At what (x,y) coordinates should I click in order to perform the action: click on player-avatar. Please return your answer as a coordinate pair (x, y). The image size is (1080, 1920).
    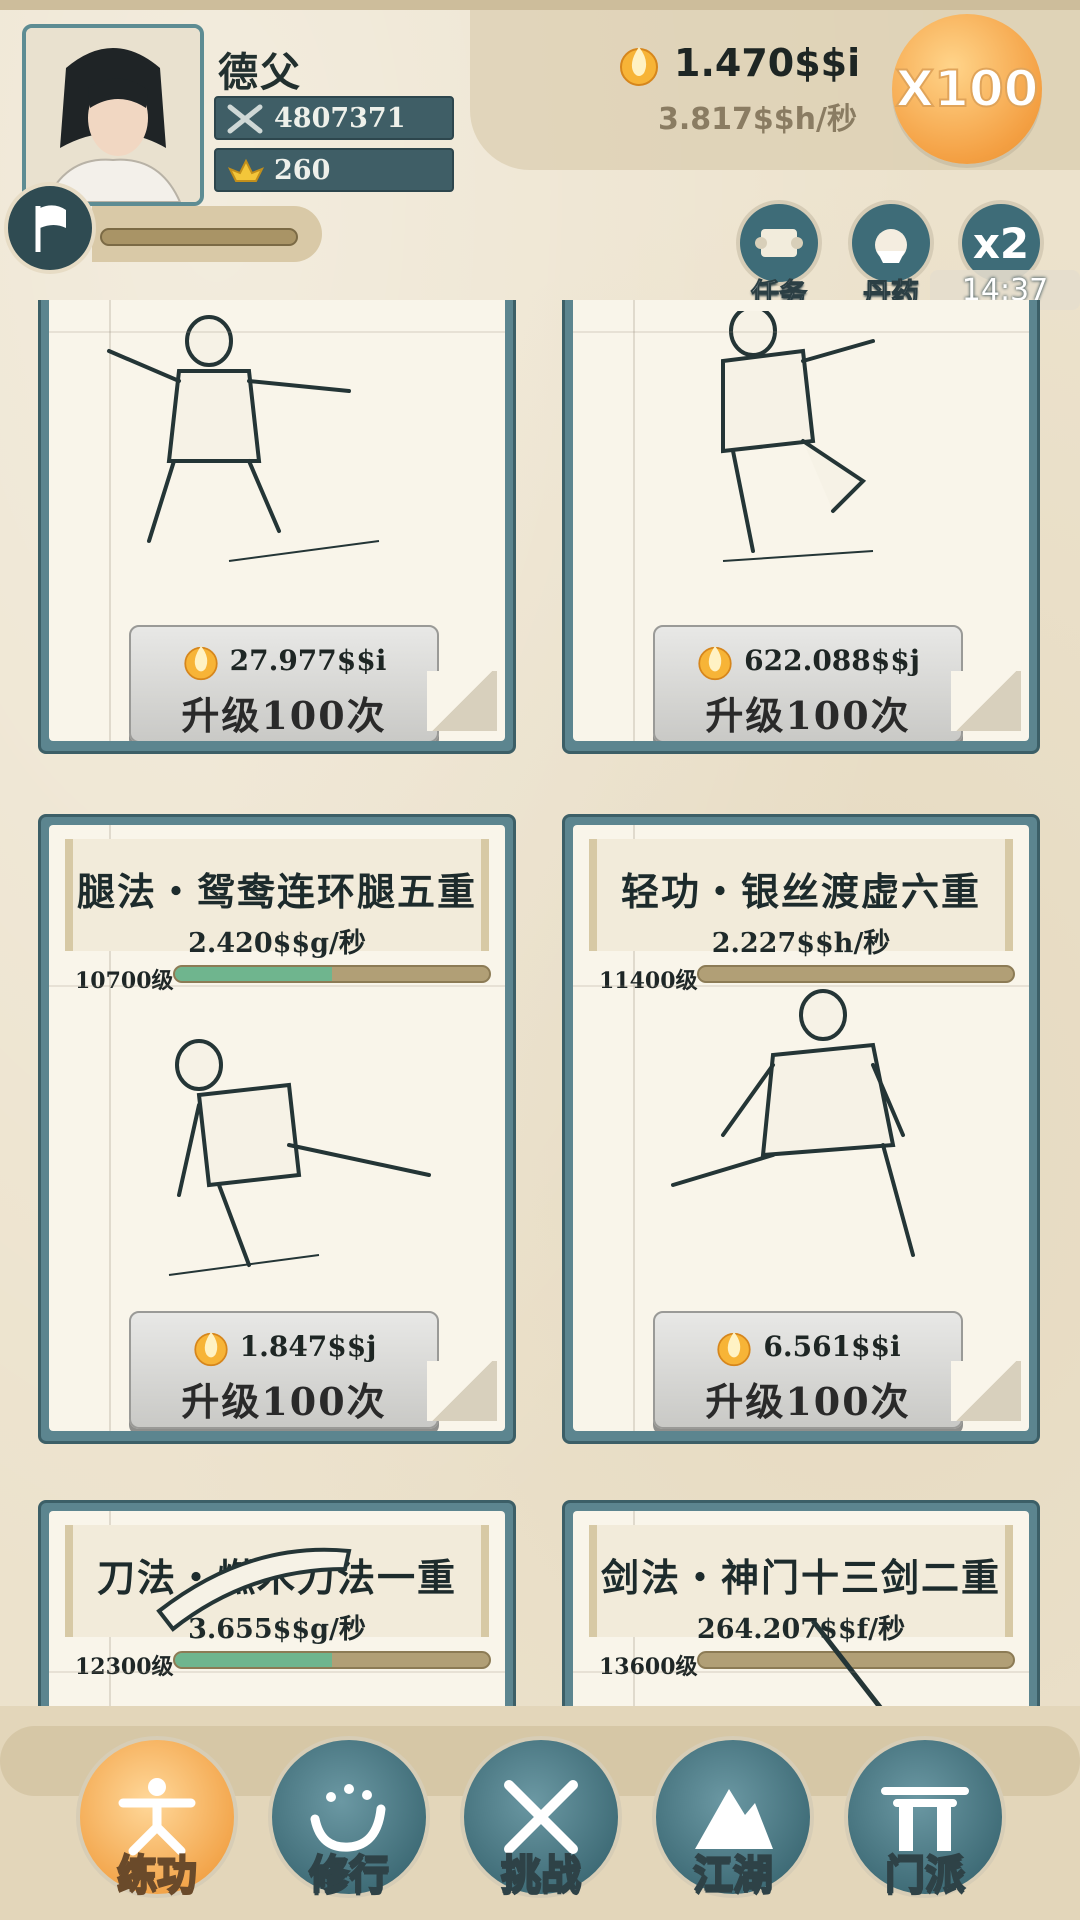
    Looking at the image, I should click on (113, 115).